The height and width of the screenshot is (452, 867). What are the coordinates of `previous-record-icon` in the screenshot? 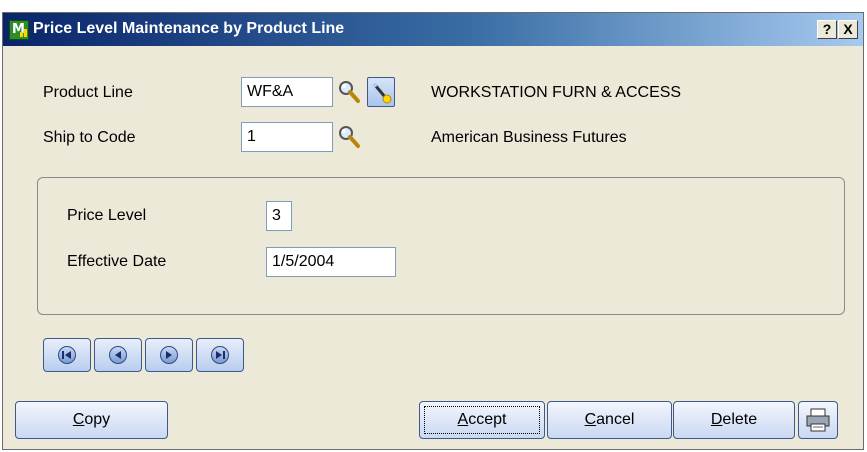 It's located at (118, 355).